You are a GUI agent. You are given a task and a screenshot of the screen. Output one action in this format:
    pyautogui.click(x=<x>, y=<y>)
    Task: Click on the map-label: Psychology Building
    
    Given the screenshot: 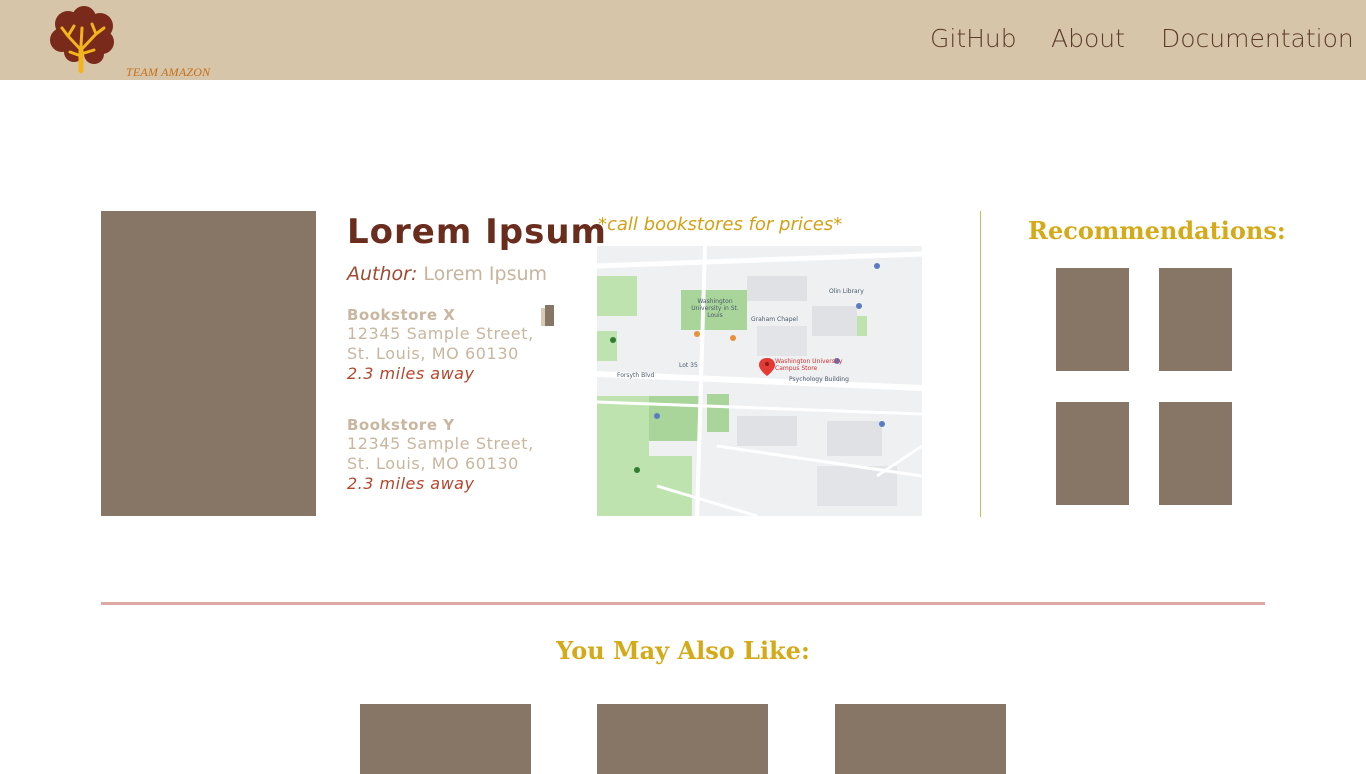 What is the action you would take?
    pyautogui.click(x=819, y=379)
    